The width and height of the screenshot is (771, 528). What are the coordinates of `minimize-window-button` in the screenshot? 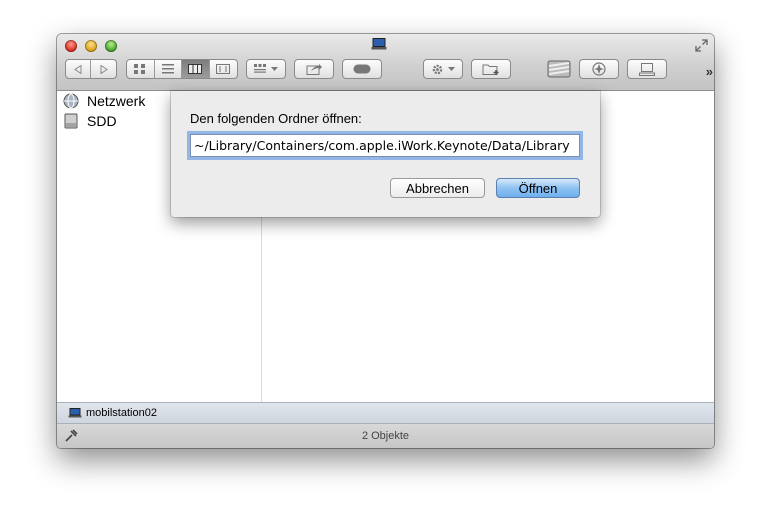 It's located at (91, 46).